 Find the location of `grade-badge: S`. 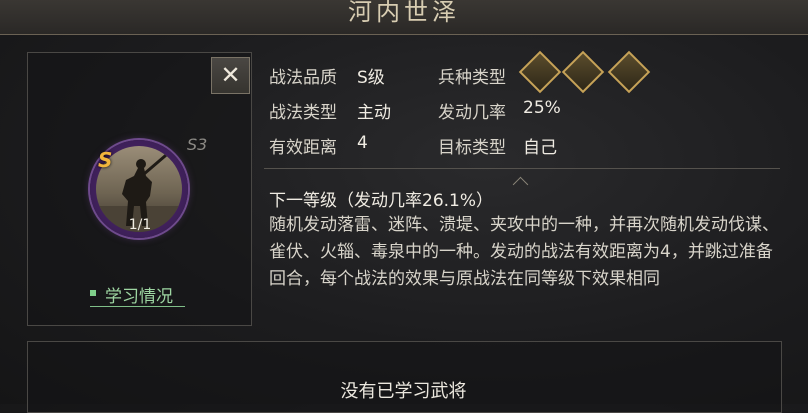

grade-badge: S is located at coordinates (105, 160).